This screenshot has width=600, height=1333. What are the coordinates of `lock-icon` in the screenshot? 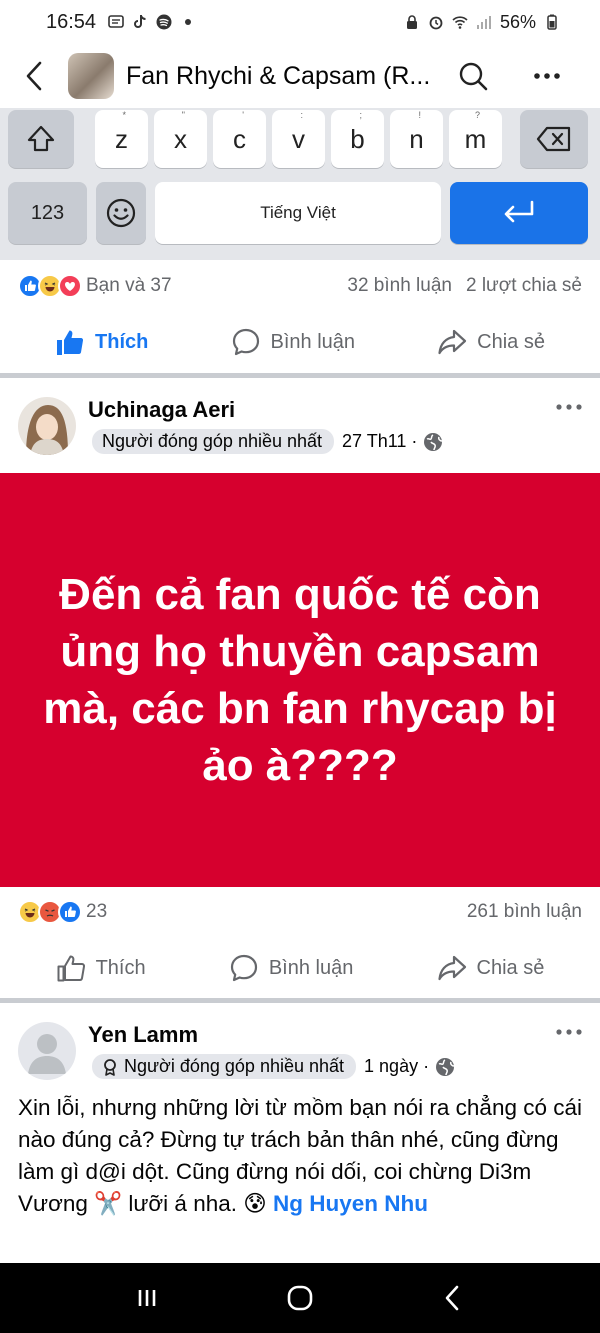 It's located at (411, 22).